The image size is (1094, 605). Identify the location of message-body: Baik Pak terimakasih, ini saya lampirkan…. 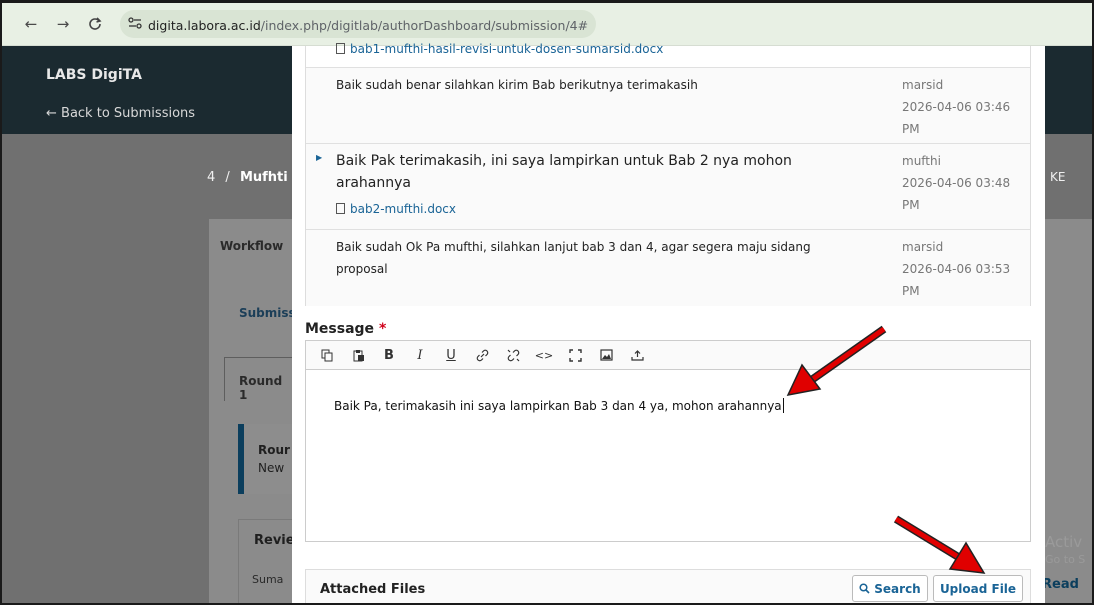
(564, 185).